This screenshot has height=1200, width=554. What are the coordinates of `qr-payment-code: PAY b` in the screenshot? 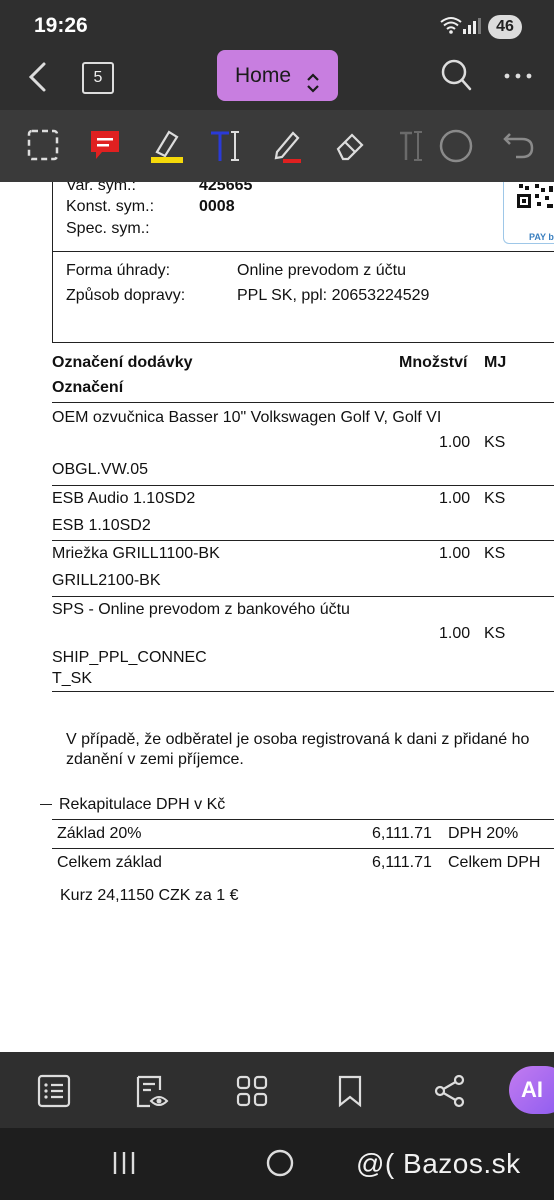 It's located at (528, 213).